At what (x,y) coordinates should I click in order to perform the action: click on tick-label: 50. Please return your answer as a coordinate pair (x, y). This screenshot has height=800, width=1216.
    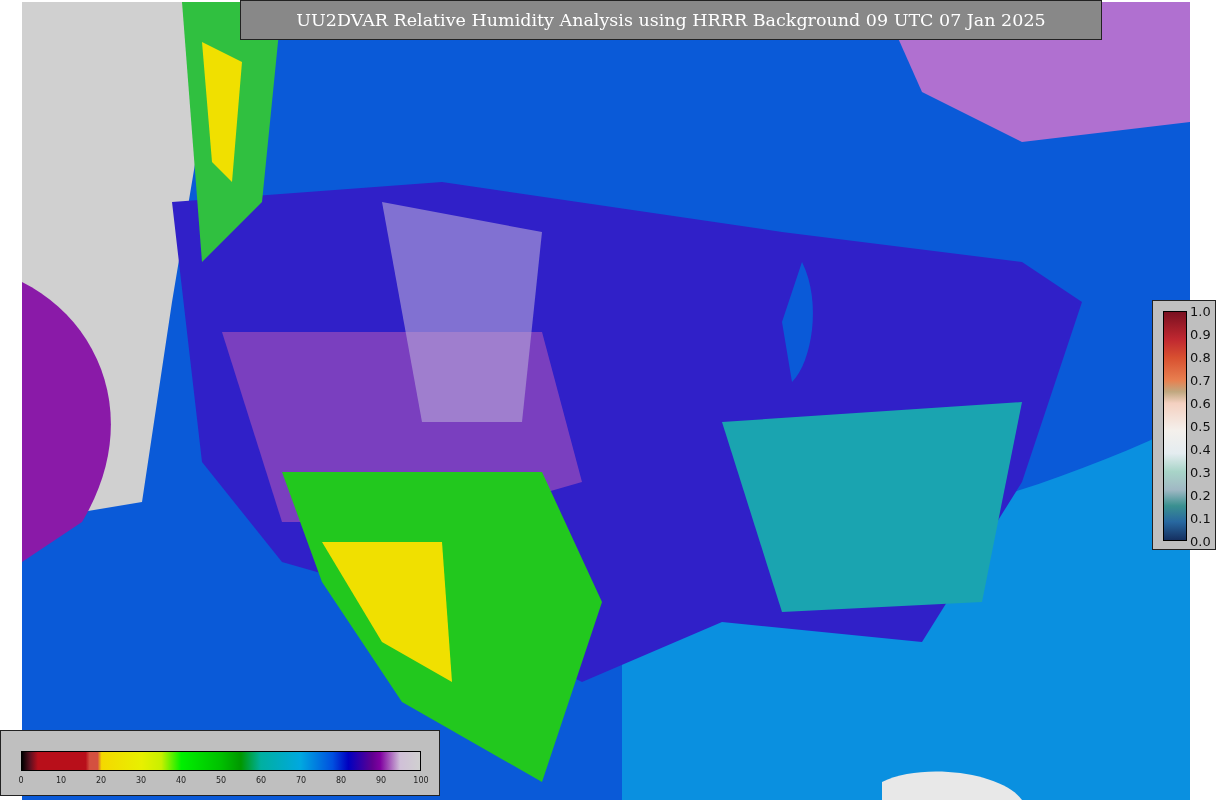
    Looking at the image, I should click on (221, 780).